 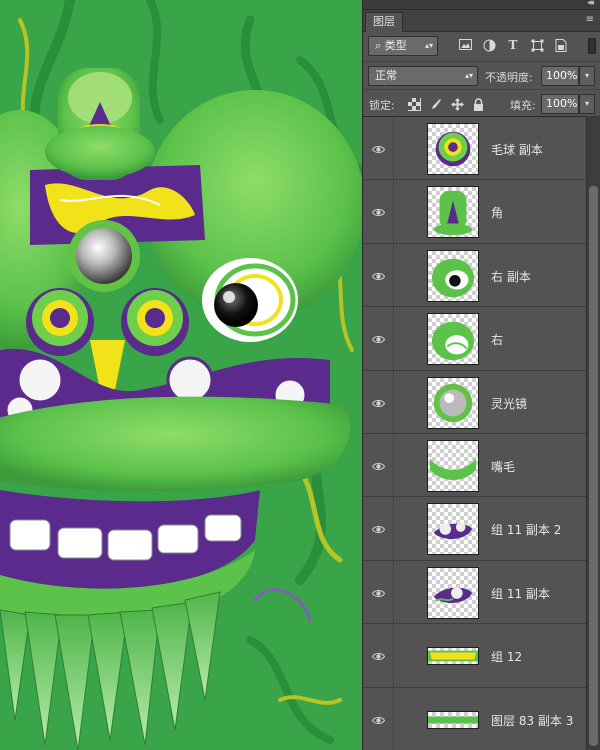 What do you see at coordinates (481, 21) in the screenshot?
I see `panel-tab-bar: 图层 ≡` at bounding box center [481, 21].